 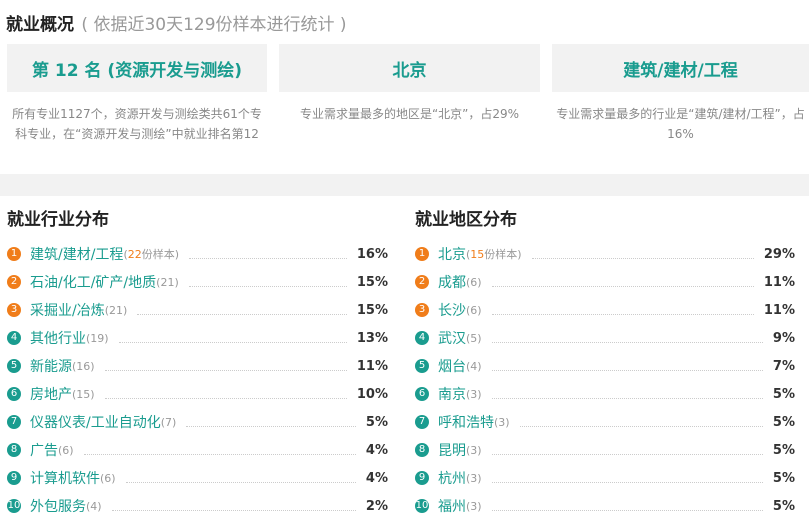 I want to click on industry-item-link: 计算机软件, so click(x=65, y=478).